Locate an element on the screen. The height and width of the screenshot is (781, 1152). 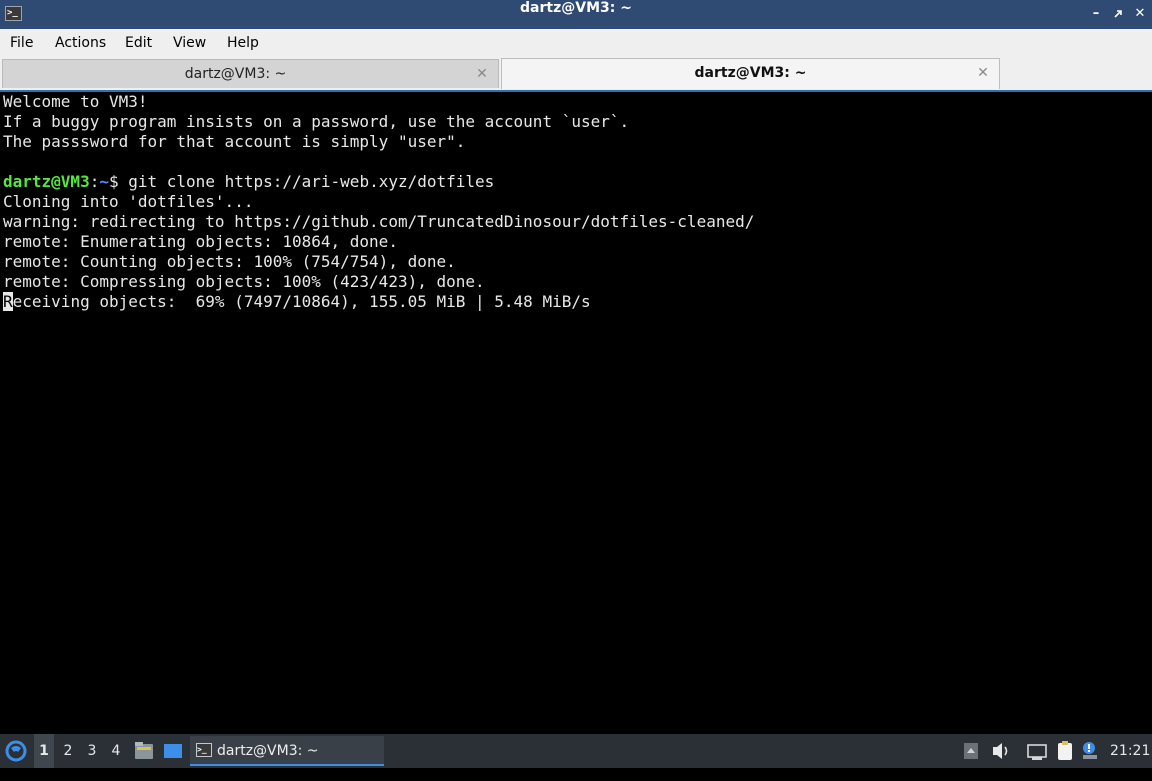
show-desktop-button is located at coordinates (173, 751).